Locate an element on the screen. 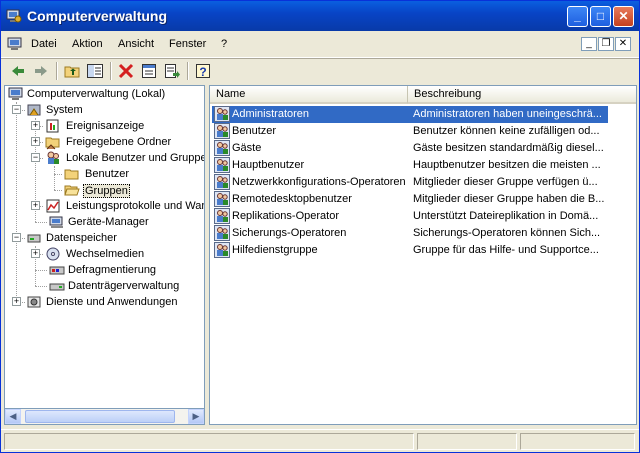  tree-item-geraete-manager: Geräte-Manager is located at coordinates (104, 222).